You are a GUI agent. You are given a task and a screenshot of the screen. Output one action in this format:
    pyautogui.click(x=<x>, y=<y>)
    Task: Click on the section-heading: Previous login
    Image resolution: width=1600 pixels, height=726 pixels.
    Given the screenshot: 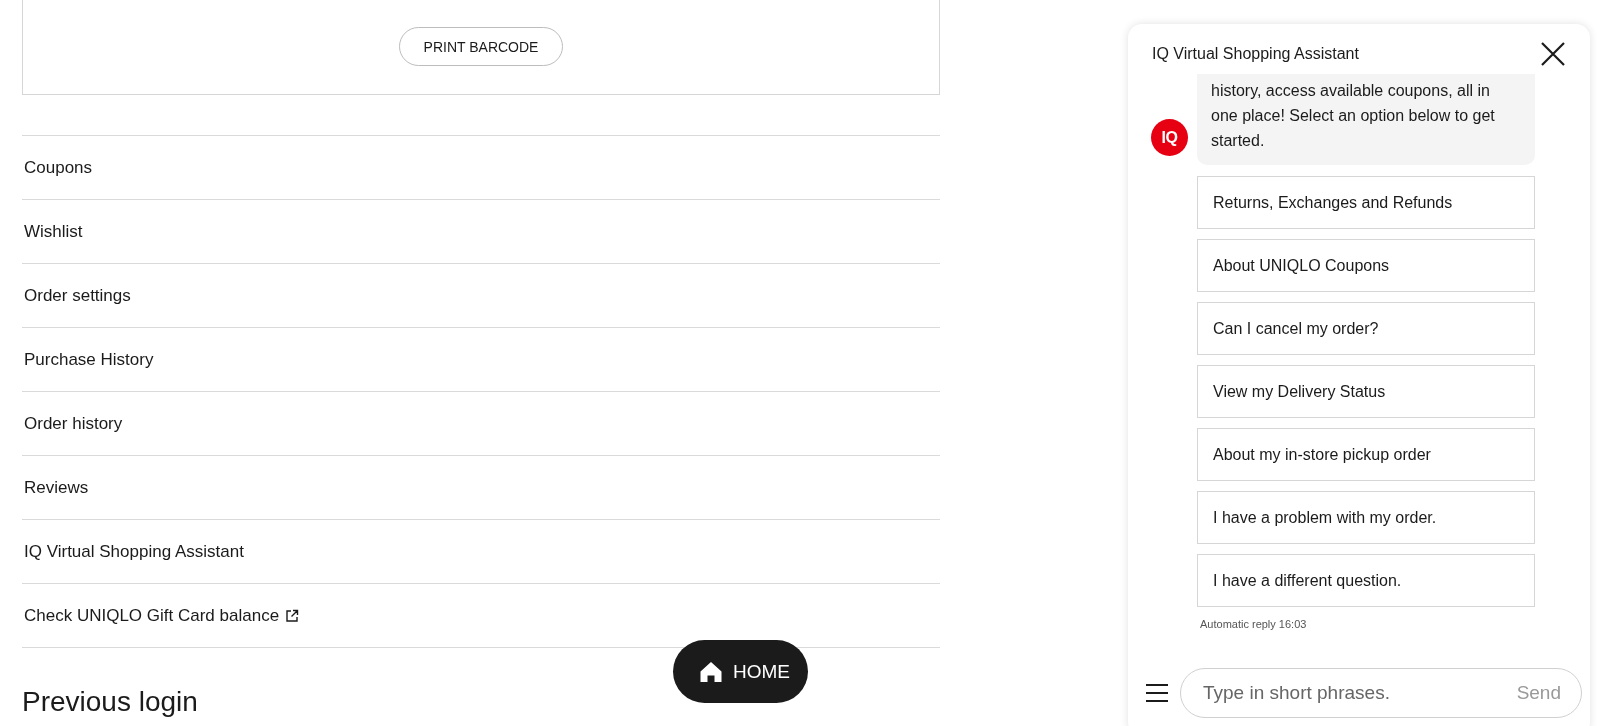 What is the action you would take?
    pyautogui.click(x=110, y=702)
    